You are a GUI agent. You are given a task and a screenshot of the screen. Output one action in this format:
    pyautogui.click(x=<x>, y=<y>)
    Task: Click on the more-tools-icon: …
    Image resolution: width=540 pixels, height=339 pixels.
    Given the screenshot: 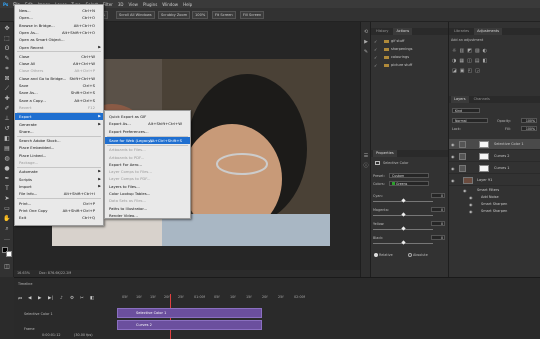 What is the action you would take?
    pyautogui.click(x=7, y=238)
    